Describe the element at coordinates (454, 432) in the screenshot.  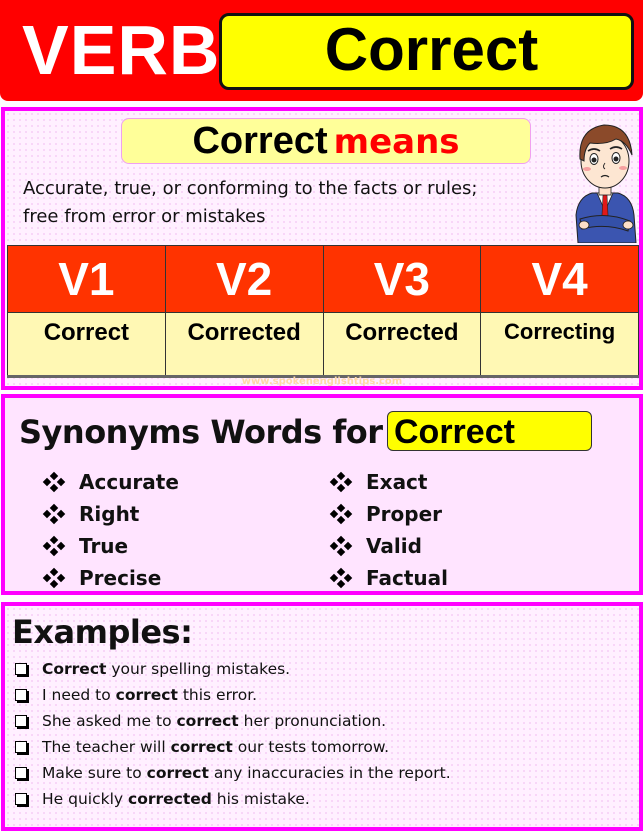
I see `synonyms-word: Correct` at that location.